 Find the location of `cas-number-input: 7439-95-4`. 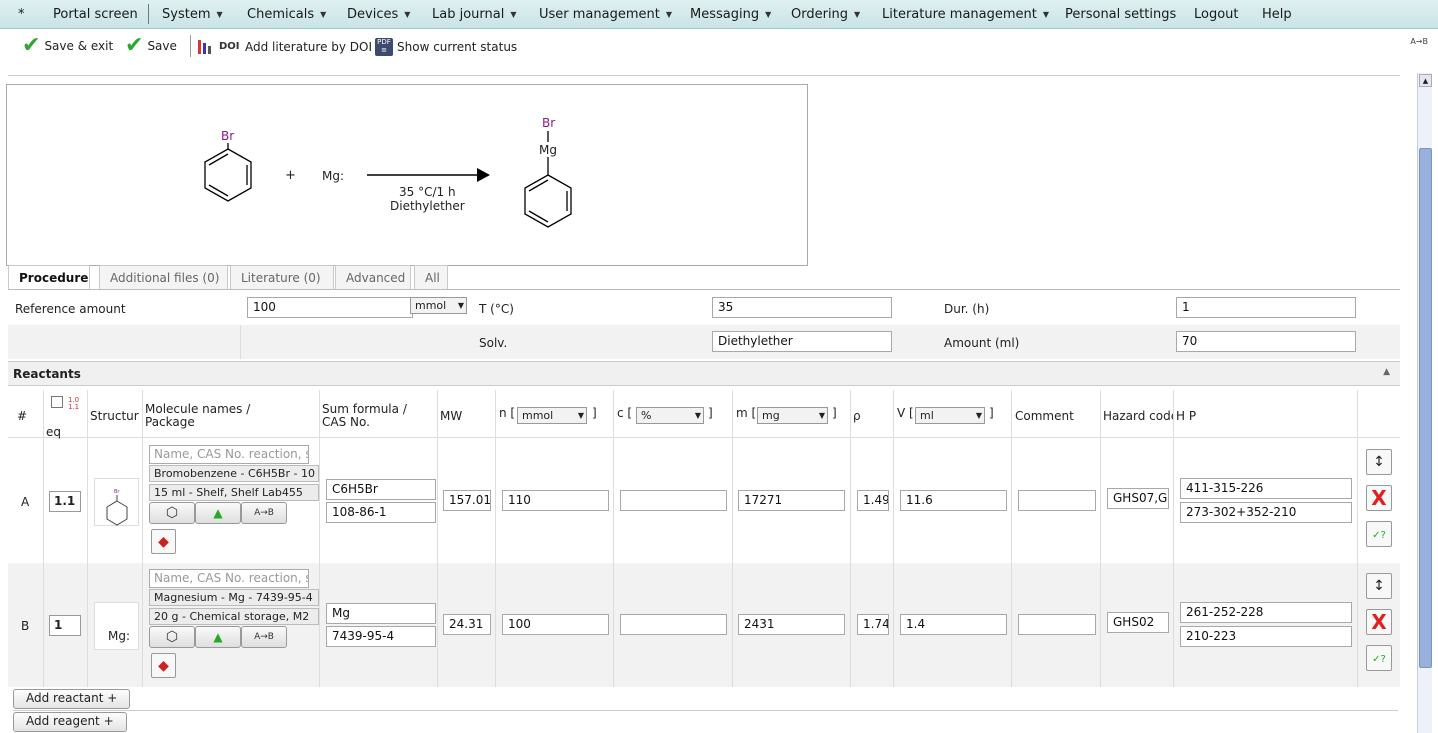

cas-number-input: 7439-95-4 is located at coordinates (381, 636).